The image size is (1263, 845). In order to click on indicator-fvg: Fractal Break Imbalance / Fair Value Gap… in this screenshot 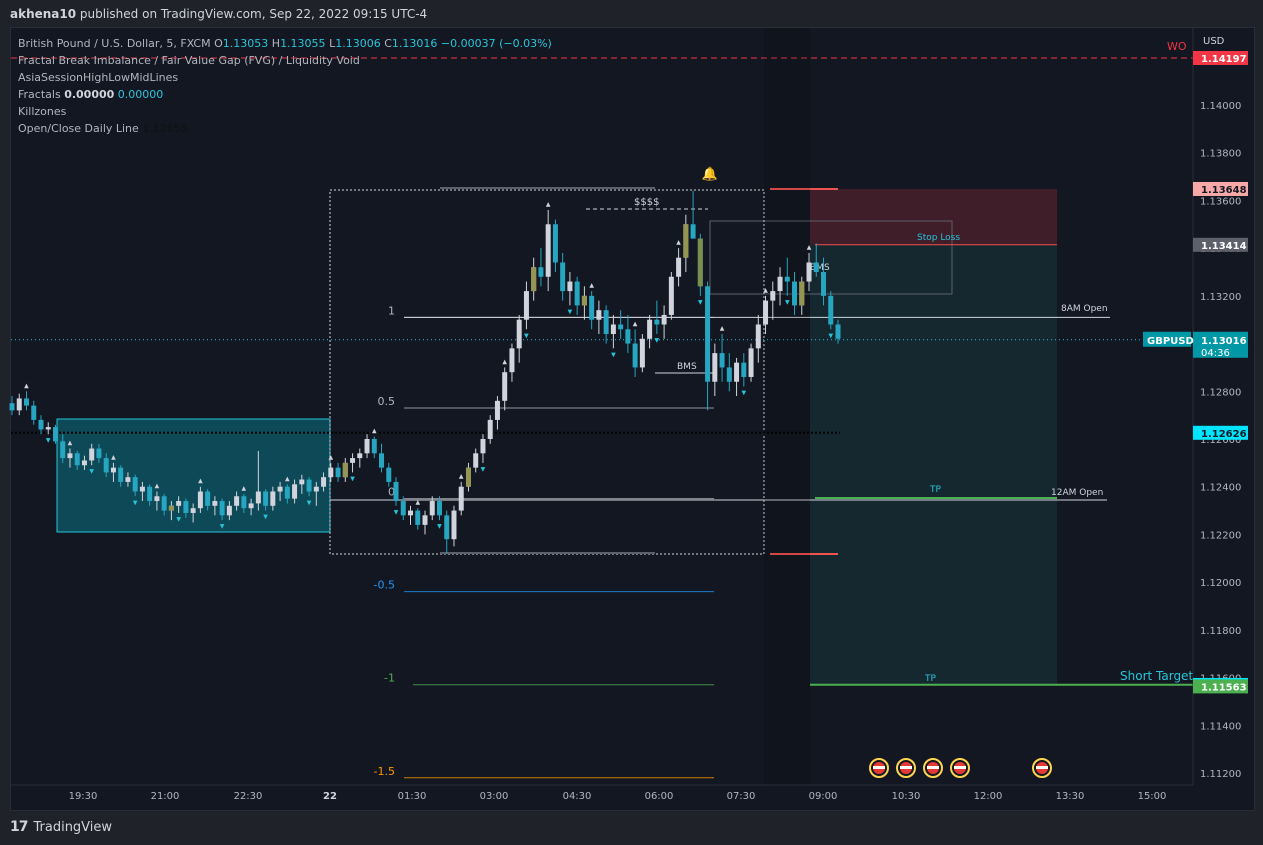, I will do `click(285, 60)`.